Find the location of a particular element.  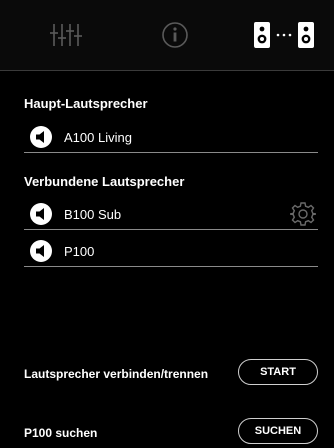

search-p100-label: P100 suchen is located at coordinates (61, 433).